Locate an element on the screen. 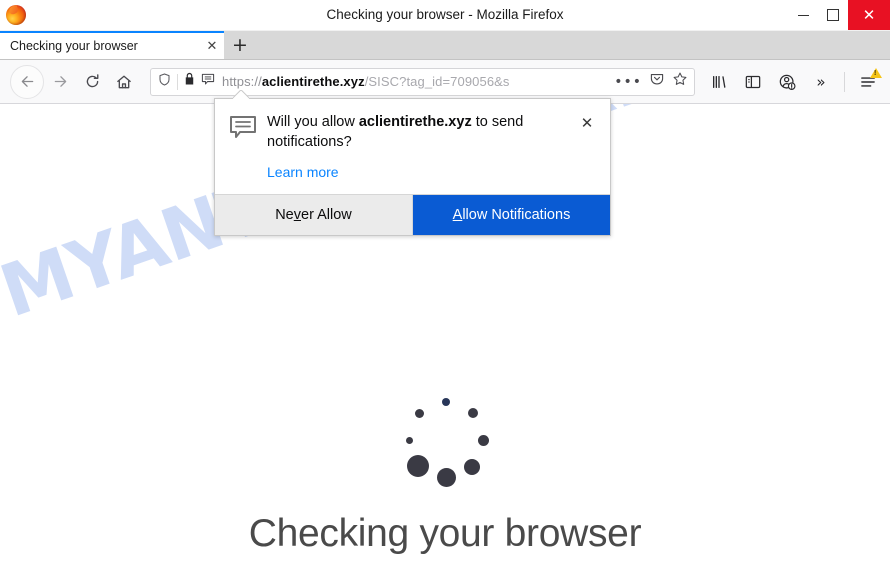  library-icon is located at coordinates (719, 82).